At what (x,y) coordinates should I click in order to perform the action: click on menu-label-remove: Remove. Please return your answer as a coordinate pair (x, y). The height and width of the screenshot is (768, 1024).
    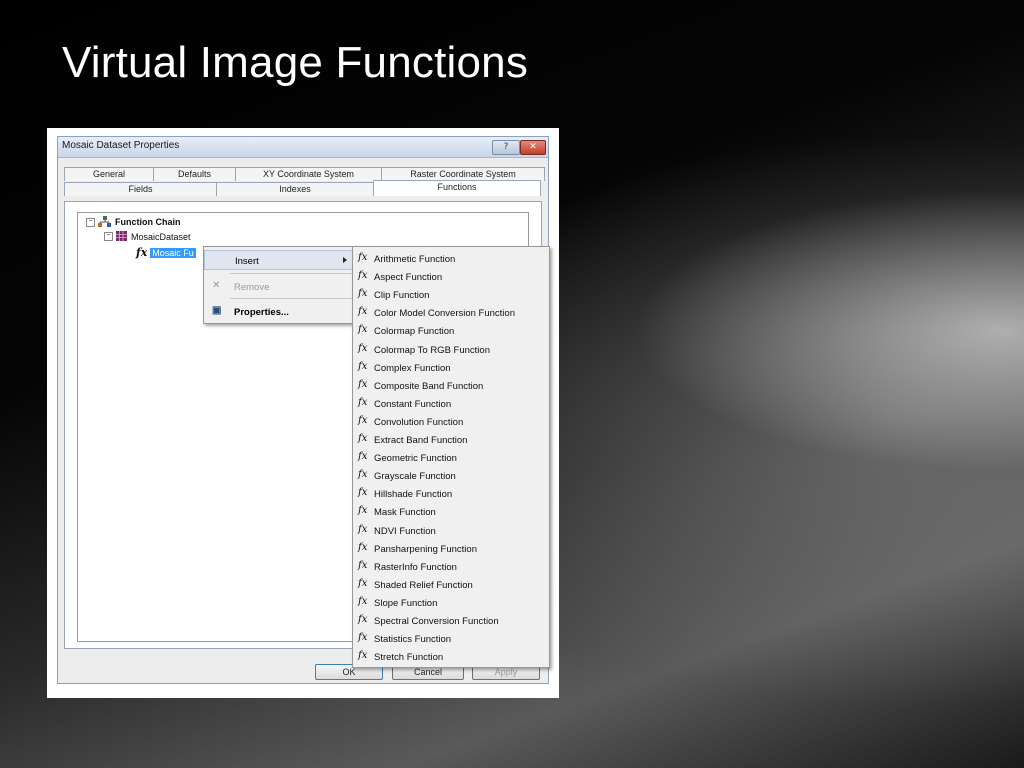
    Looking at the image, I should click on (252, 287).